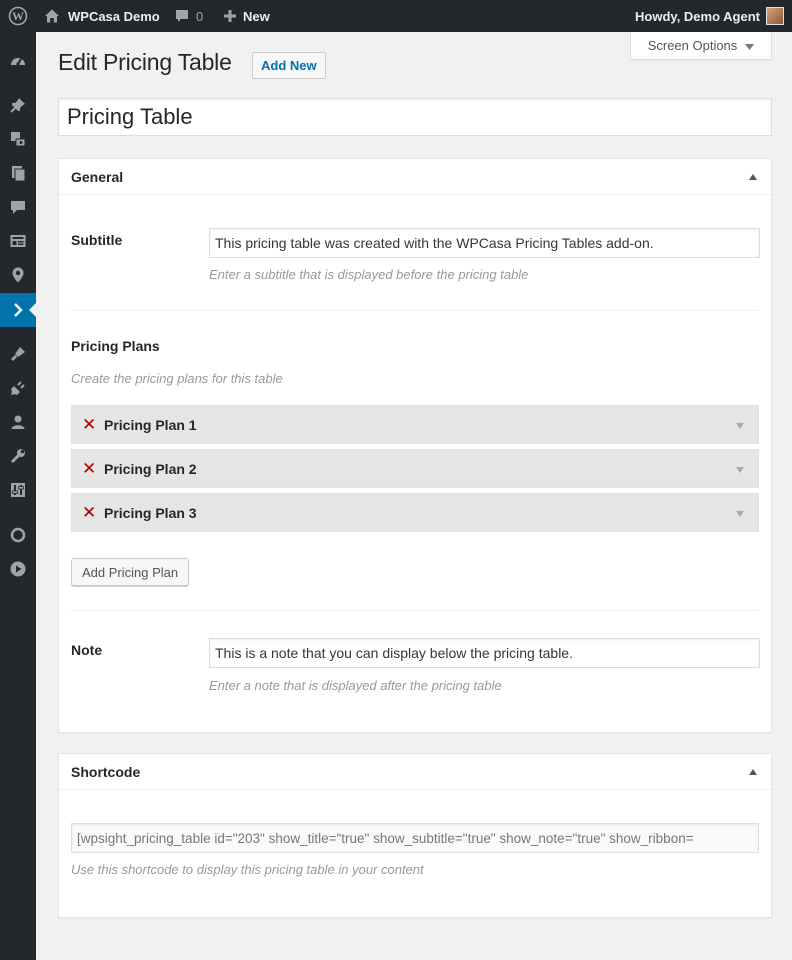 This screenshot has width=792, height=960. I want to click on subtitle-input, so click(484, 243).